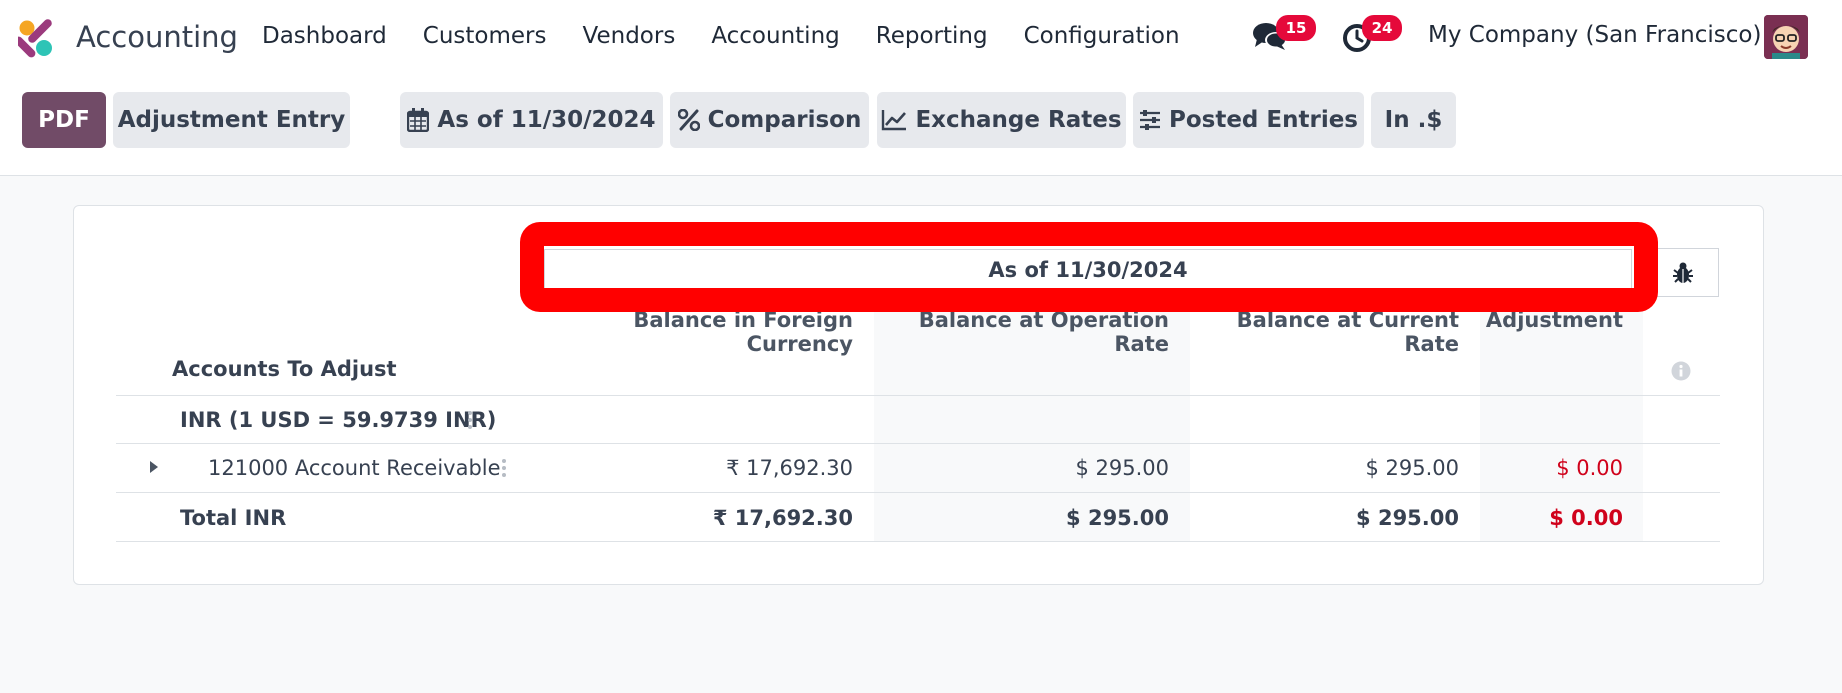 This screenshot has width=1842, height=693. Describe the element at coordinates (1102, 36) in the screenshot. I see `menu-configuration: Configuration` at that location.